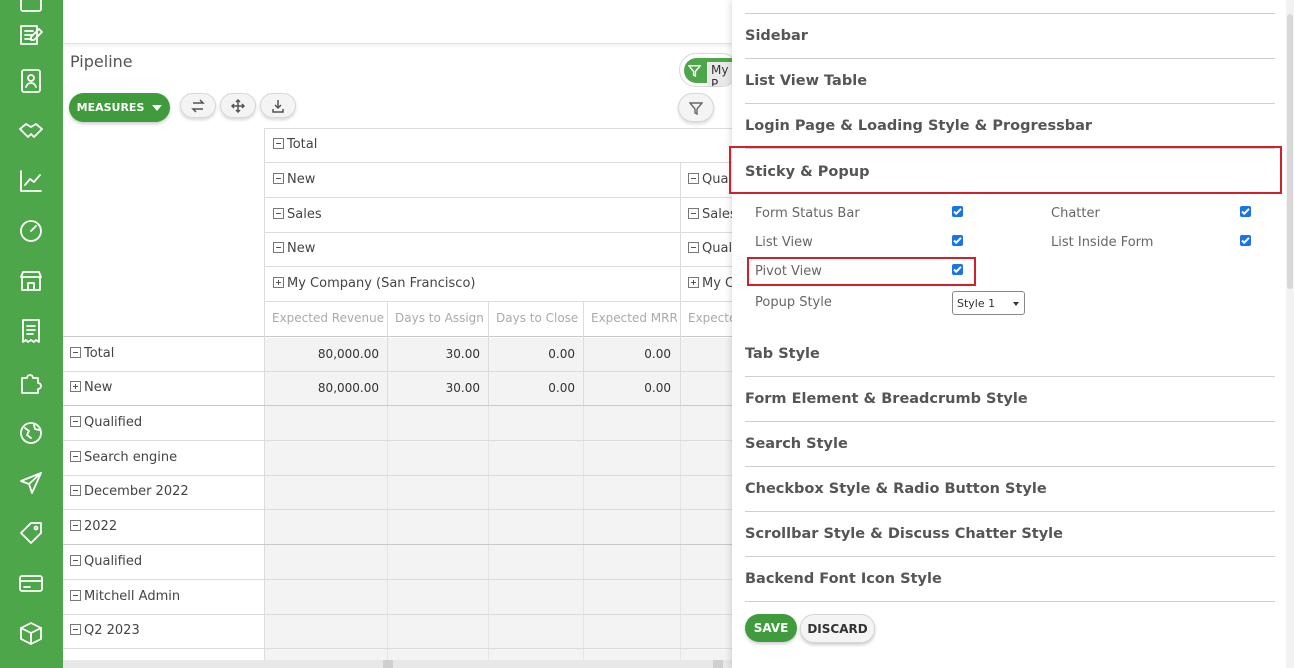  I want to click on row-header-label: December 2022, so click(136, 491).